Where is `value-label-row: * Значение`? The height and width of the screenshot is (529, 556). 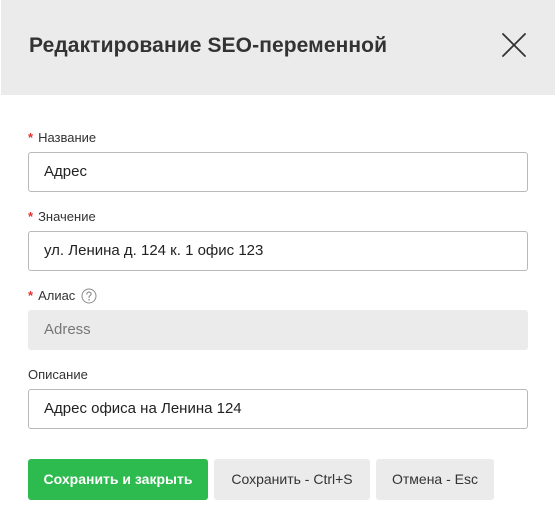 value-label-row: * Значение is located at coordinates (62, 217).